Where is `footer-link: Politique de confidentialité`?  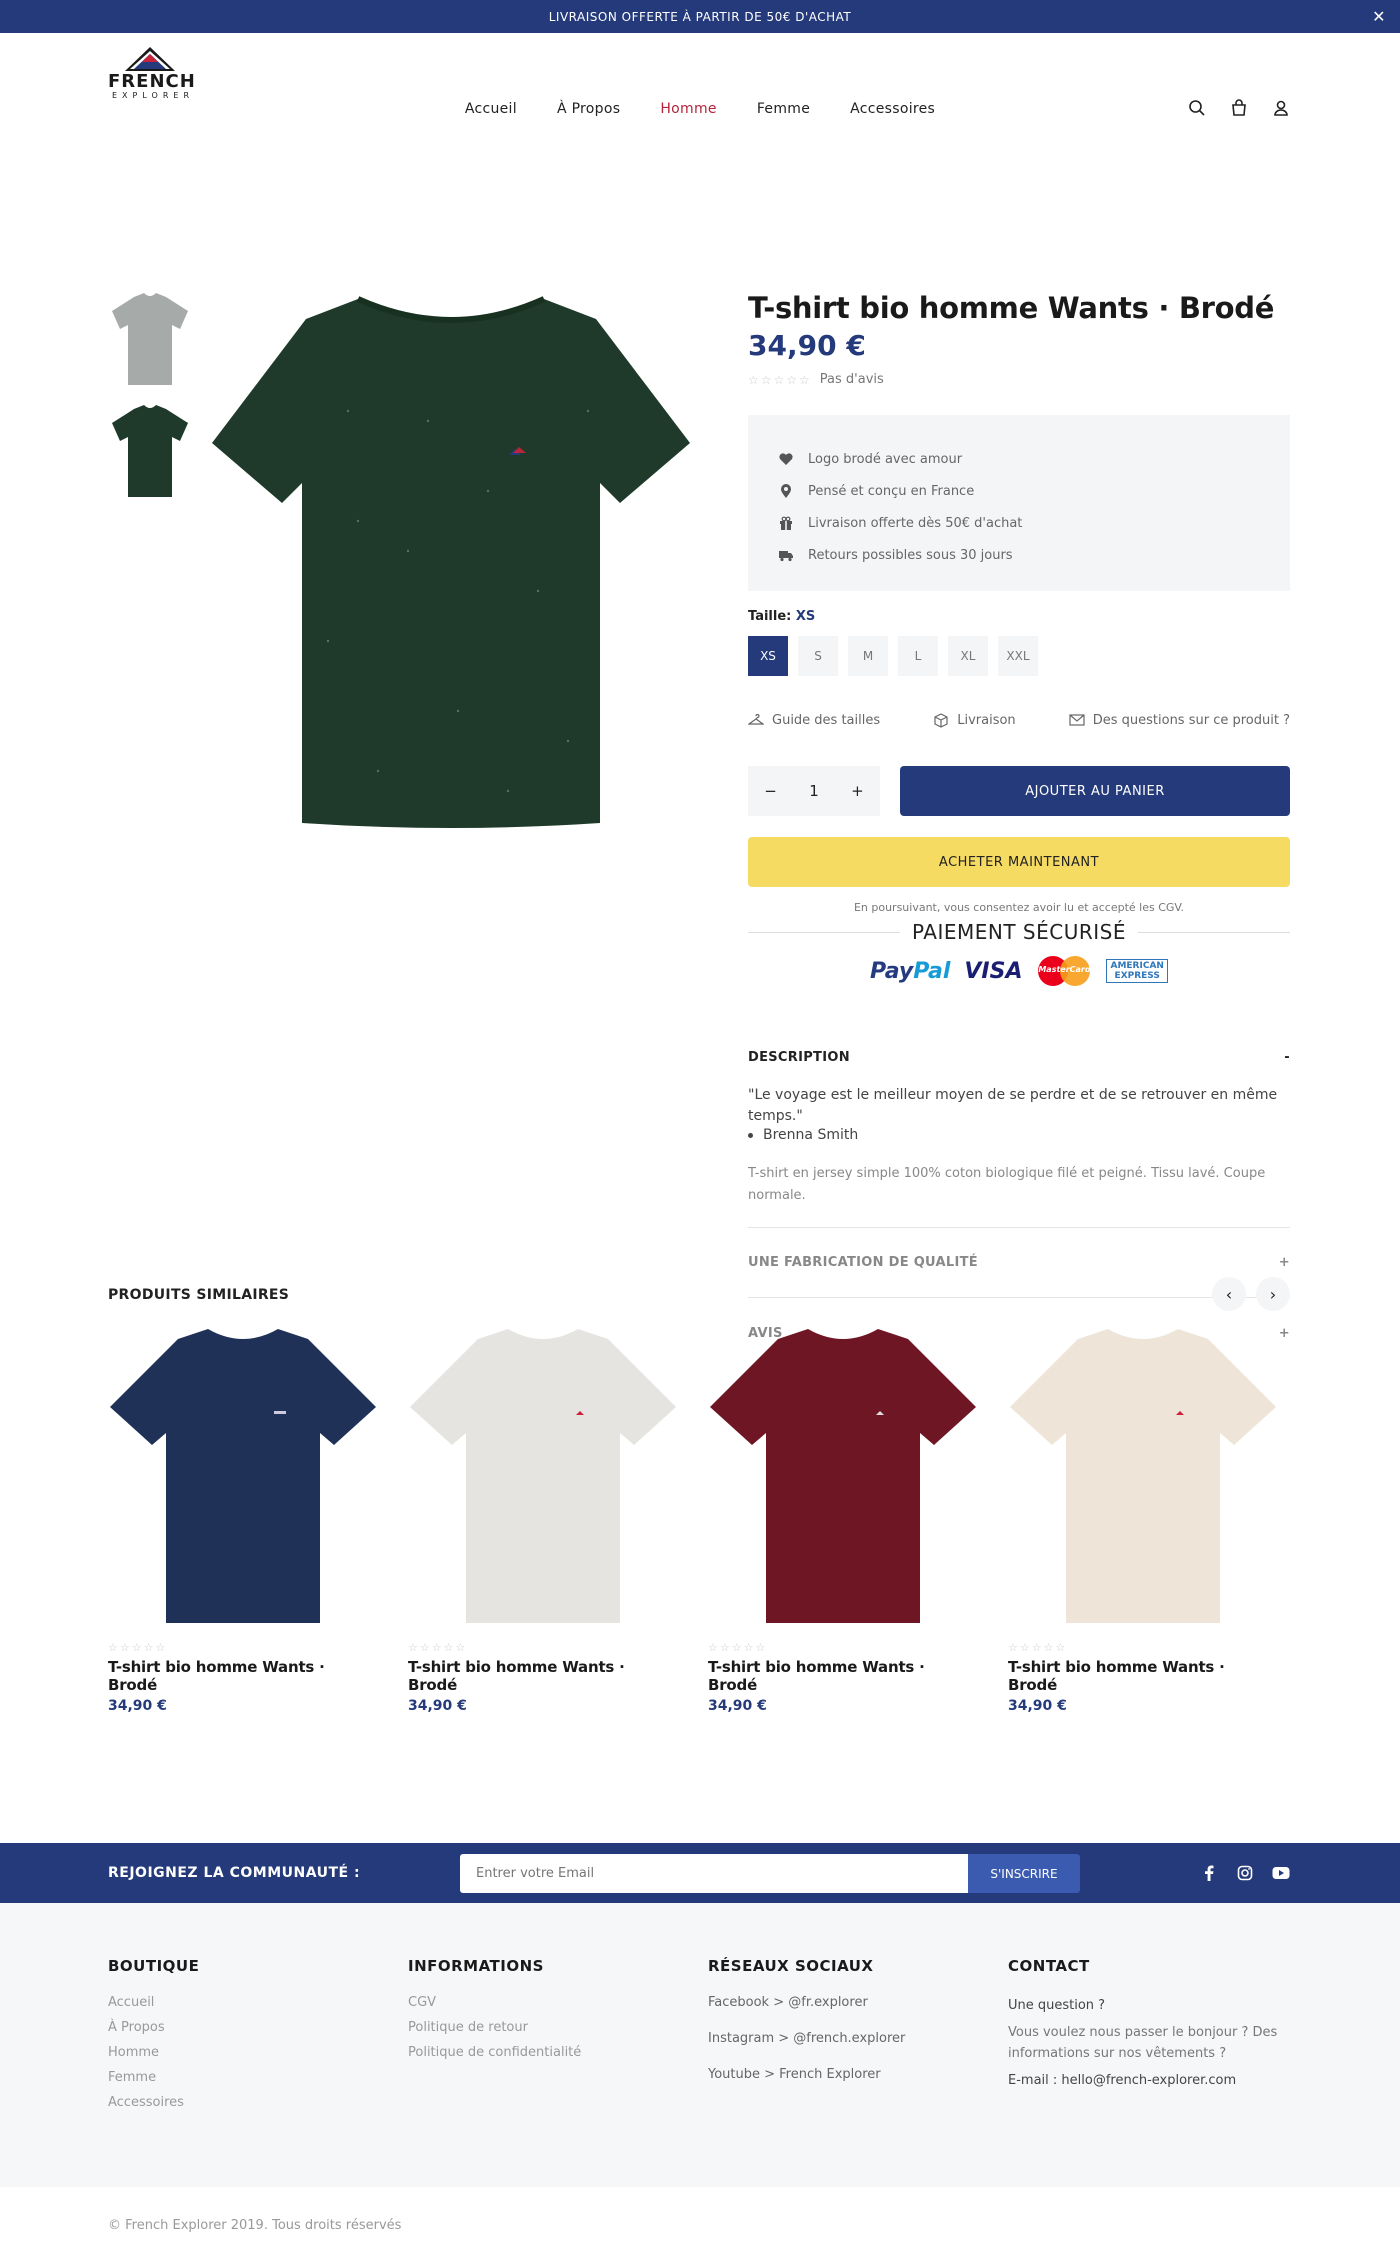 footer-link: Politique de confidentialité is located at coordinates (543, 2052).